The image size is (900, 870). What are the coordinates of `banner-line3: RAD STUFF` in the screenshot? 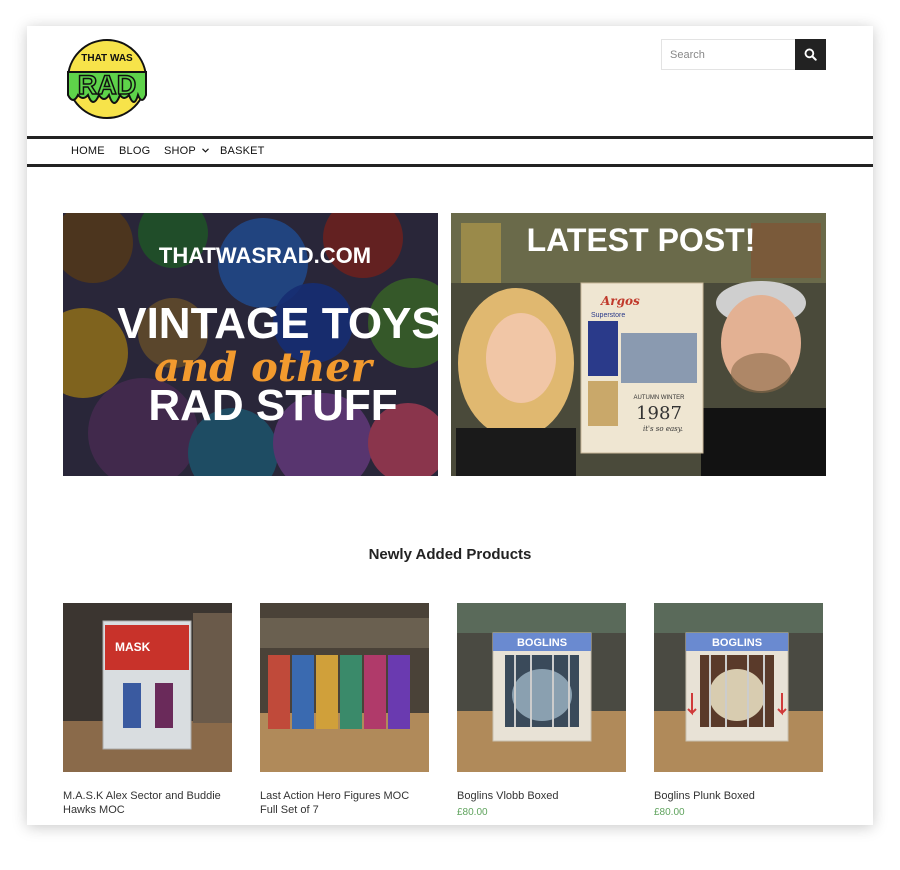 It's located at (272, 405).